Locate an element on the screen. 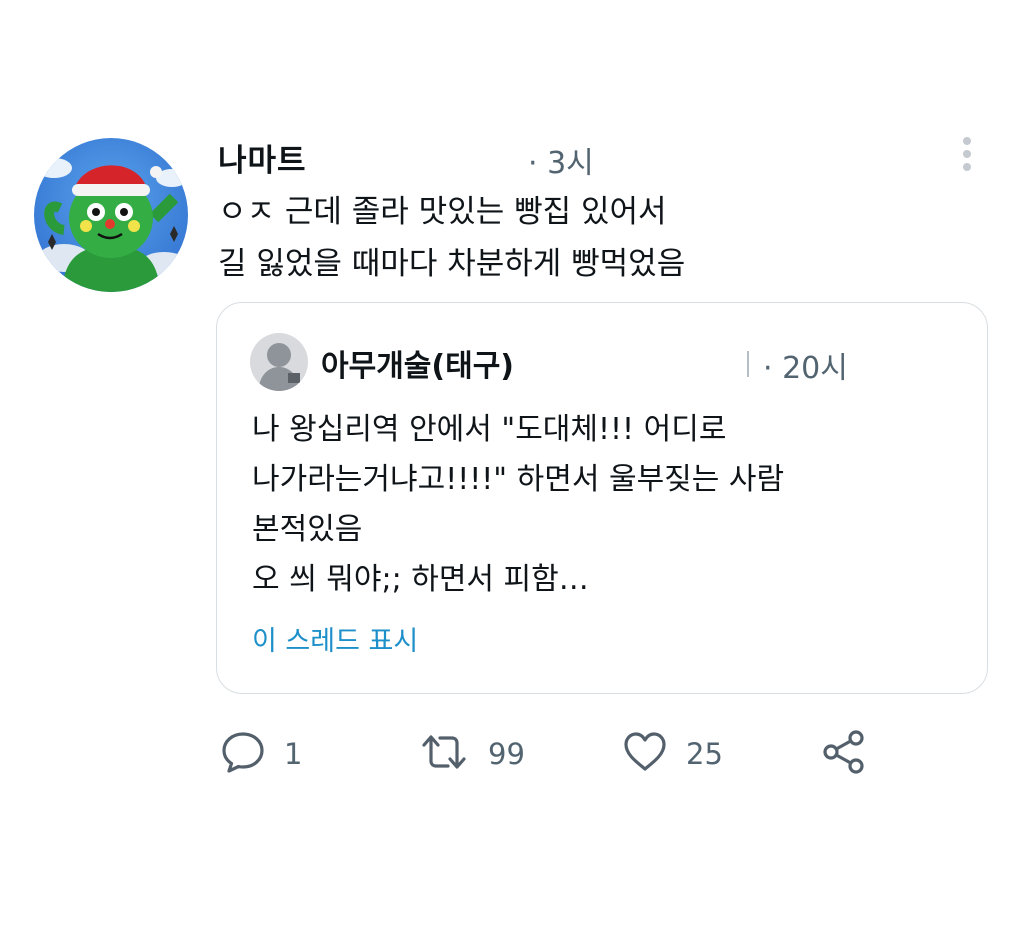 The height and width of the screenshot is (938, 1024). share-icon is located at coordinates (844, 754).